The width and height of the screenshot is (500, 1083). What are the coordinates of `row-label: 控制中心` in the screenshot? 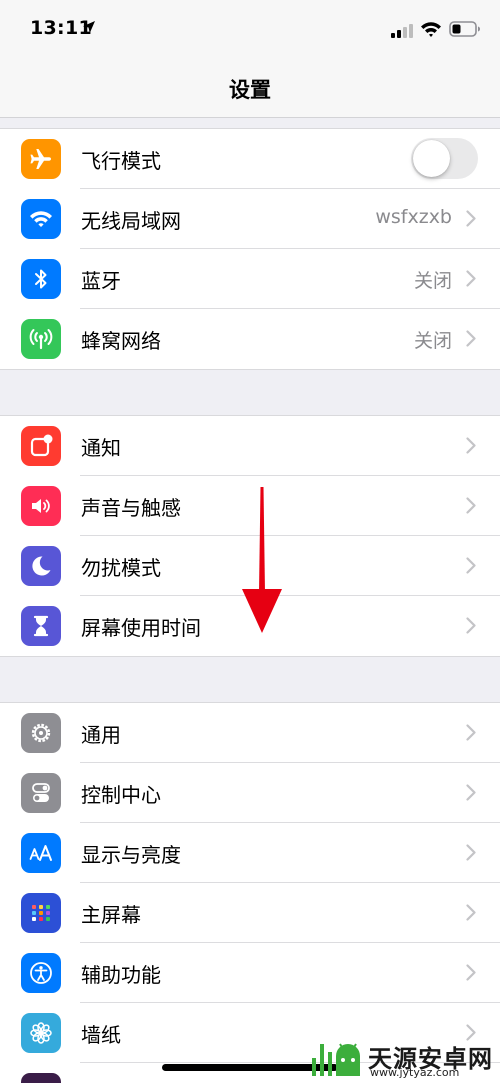 It's located at (121, 795).